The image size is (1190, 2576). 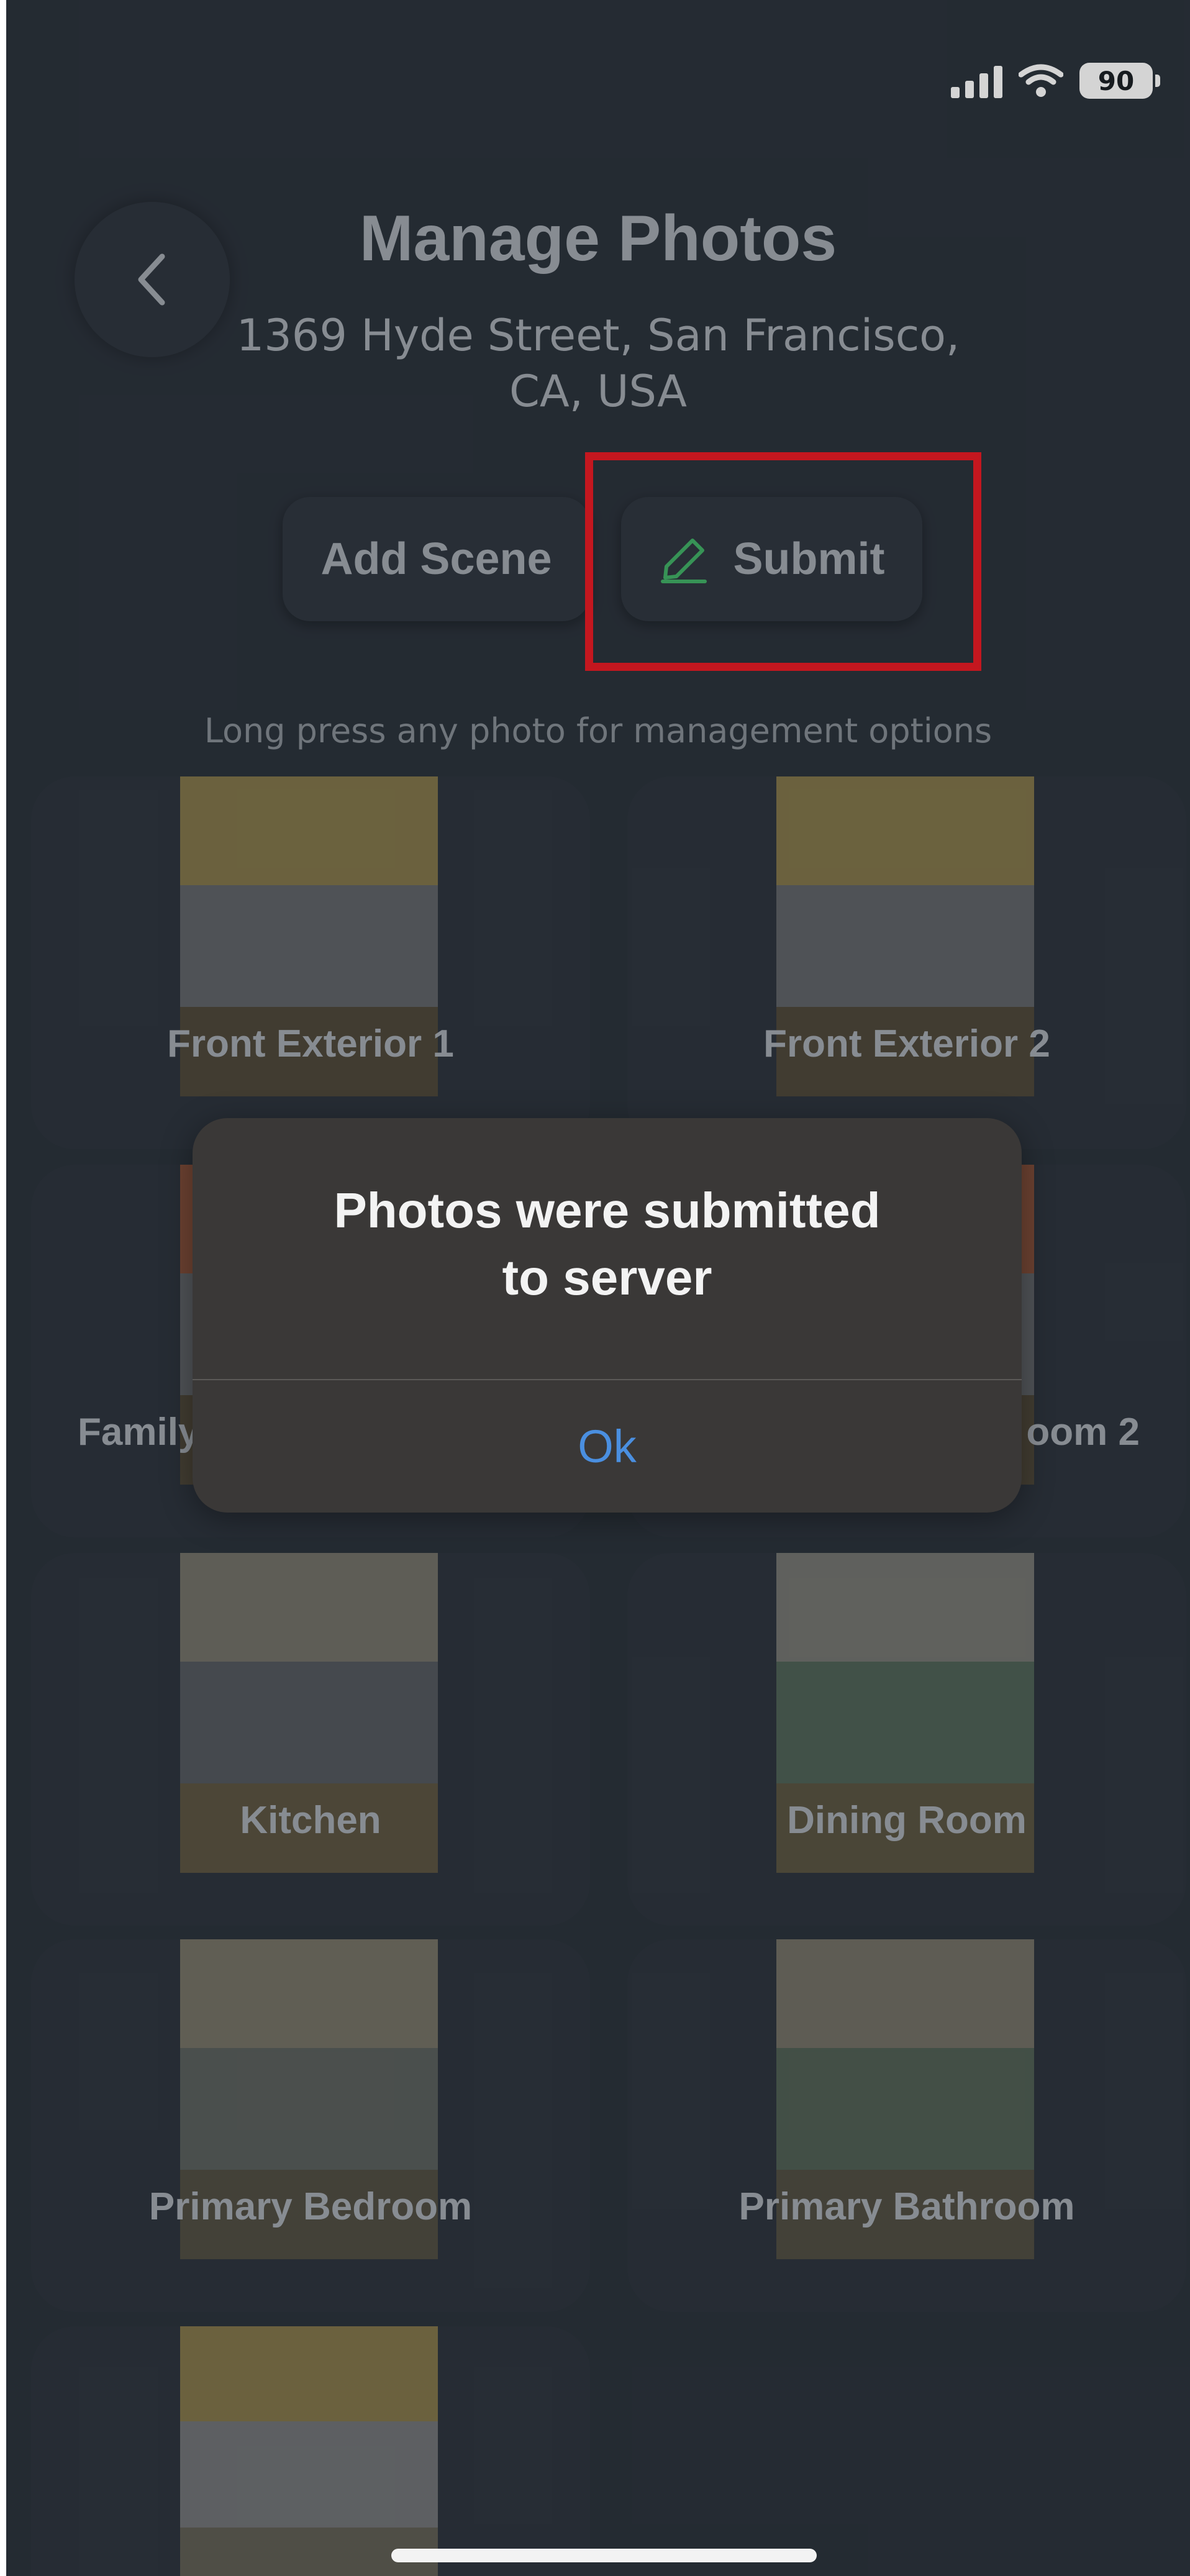 What do you see at coordinates (607, 1315) in the screenshot?
I see `alert-dialog: Photos were submitted to server Ok` at bounding box center [607, 1315].